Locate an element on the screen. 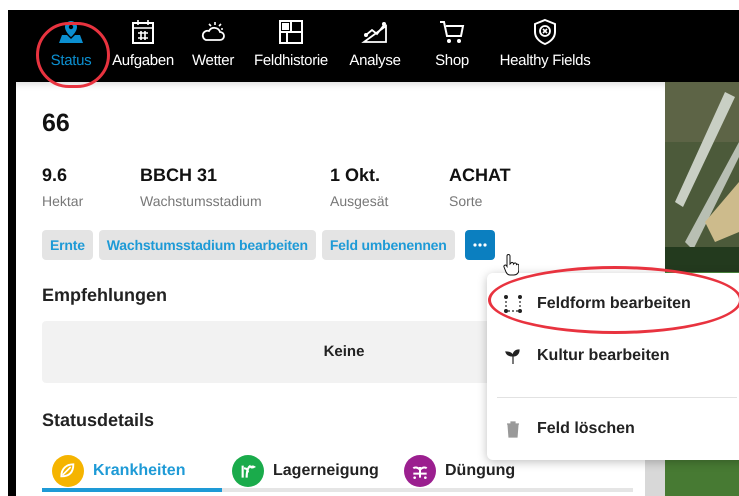 Image resolution: width=739 pixels, height=496 pixels. ellipsis-icon is located at coordinates (479, 245).